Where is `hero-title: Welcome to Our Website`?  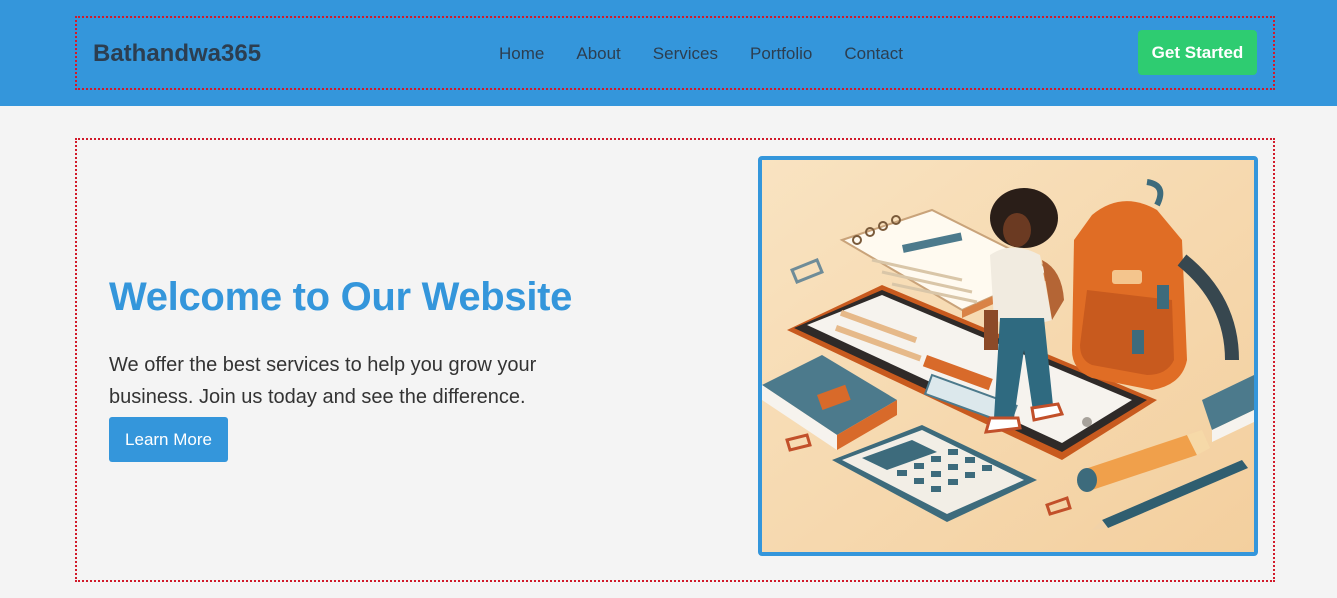
hero-title: Welcome to Our Website is located at coordinates (341, 297).